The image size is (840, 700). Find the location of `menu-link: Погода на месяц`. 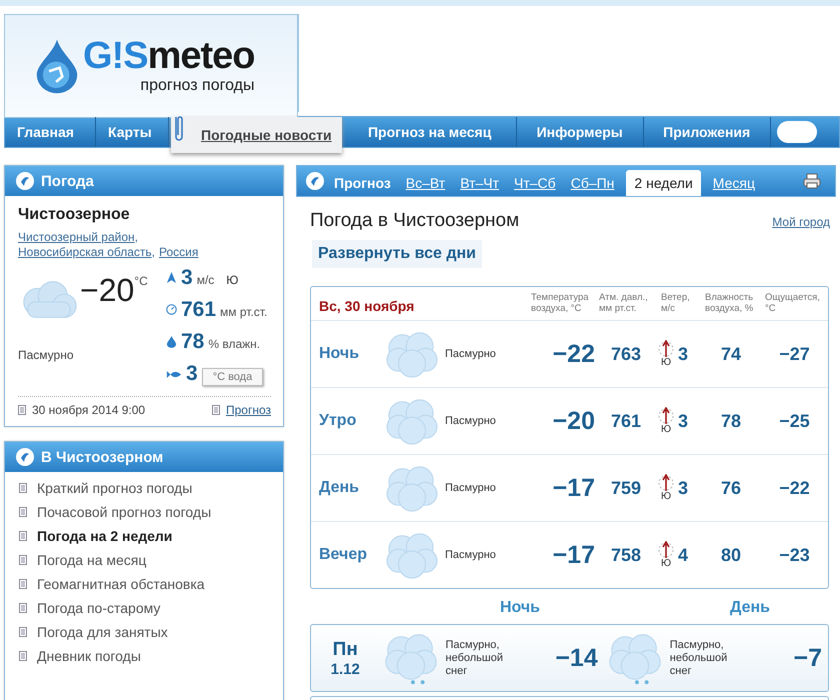

menu-link: Погода на месяц is located at coordinates (91, 560).